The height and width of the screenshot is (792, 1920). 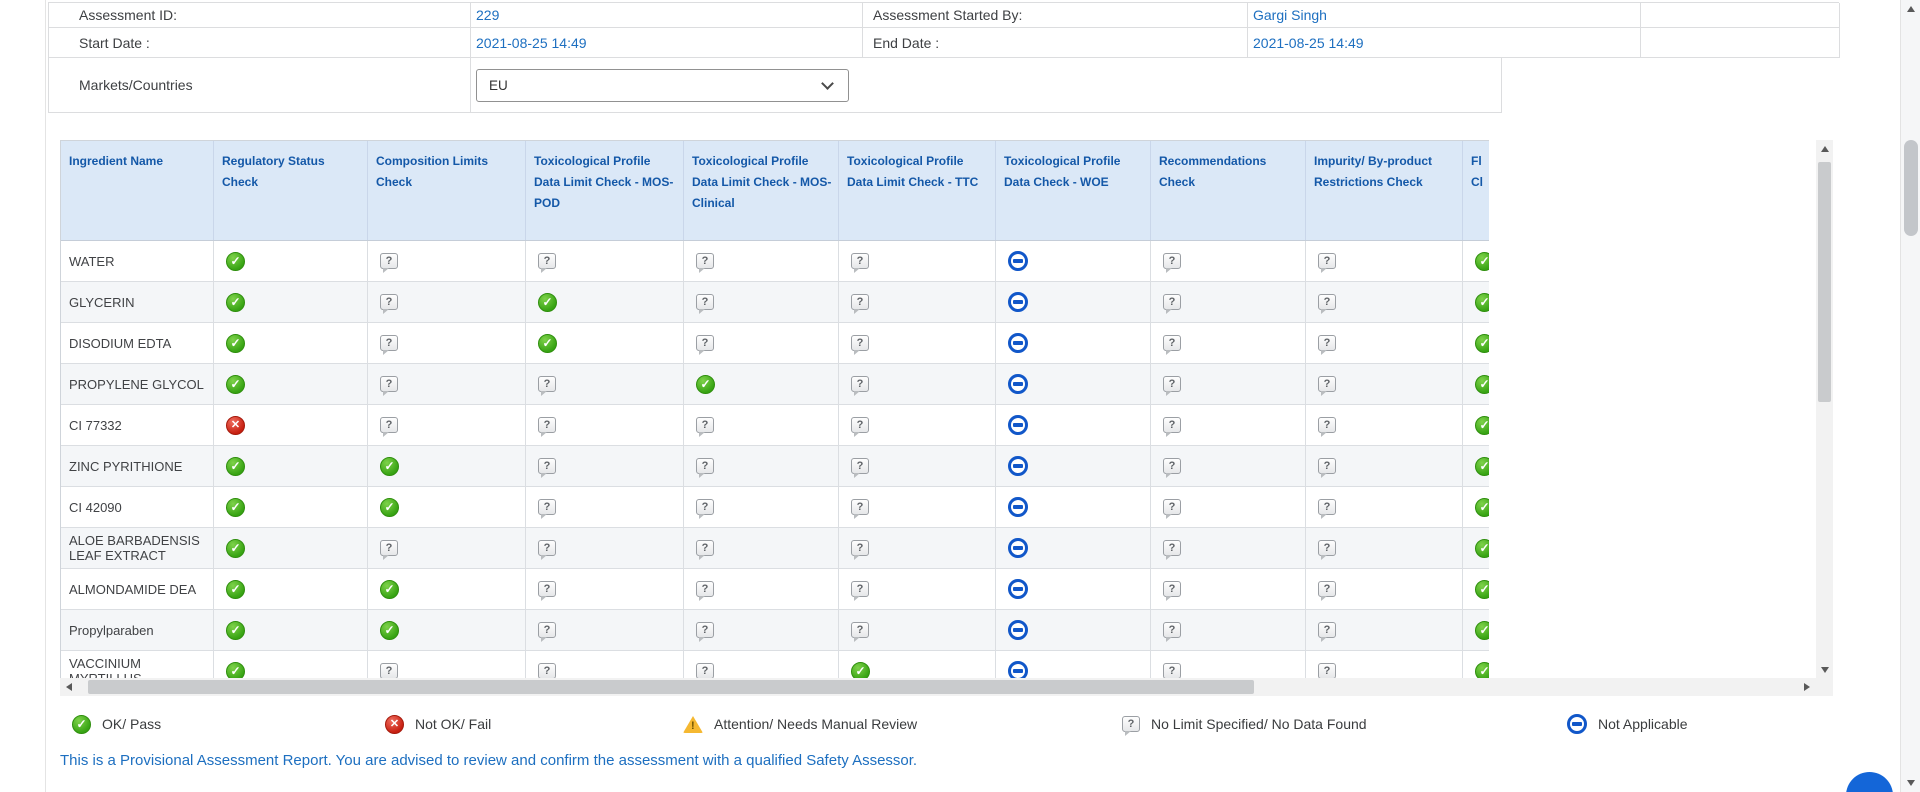 What do you see at coordinates (775, 664) in the screenshot?
I see `table-row: VACCINIUM MYRTILLUS` at bounding box center [775, 664].